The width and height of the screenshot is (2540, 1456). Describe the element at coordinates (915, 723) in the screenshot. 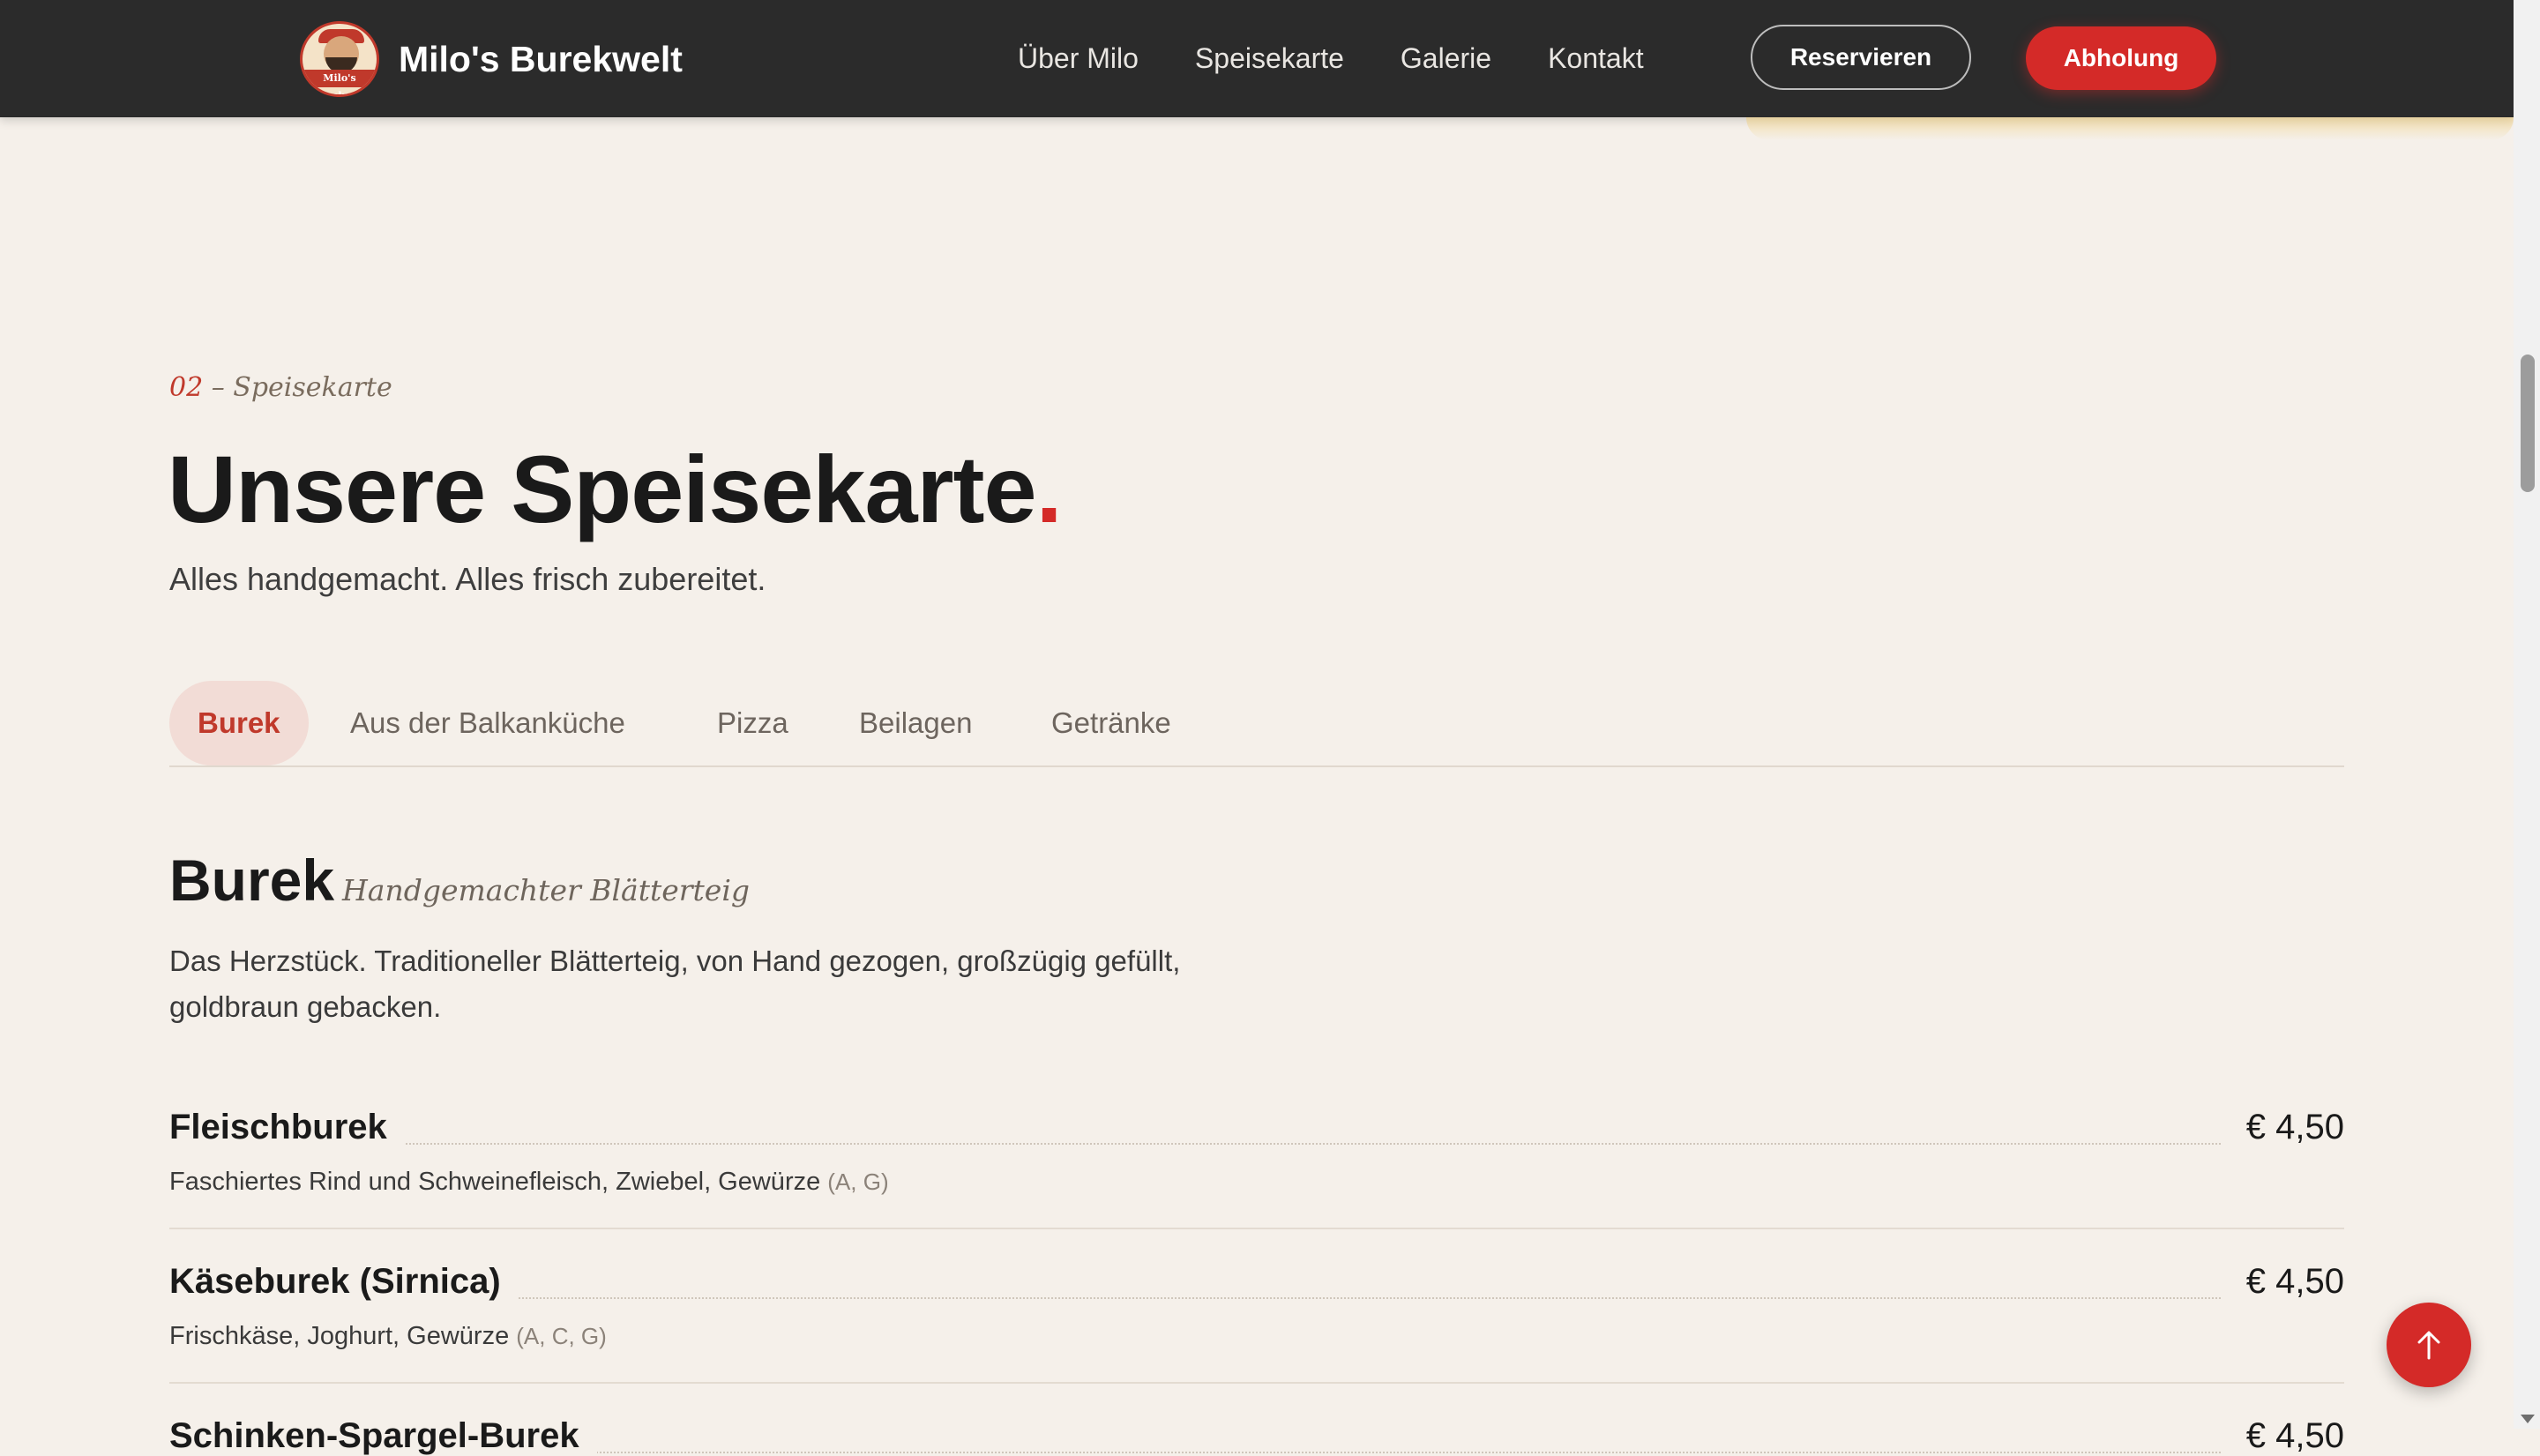

I see `tab-beilagen: Beilagen` at that location.